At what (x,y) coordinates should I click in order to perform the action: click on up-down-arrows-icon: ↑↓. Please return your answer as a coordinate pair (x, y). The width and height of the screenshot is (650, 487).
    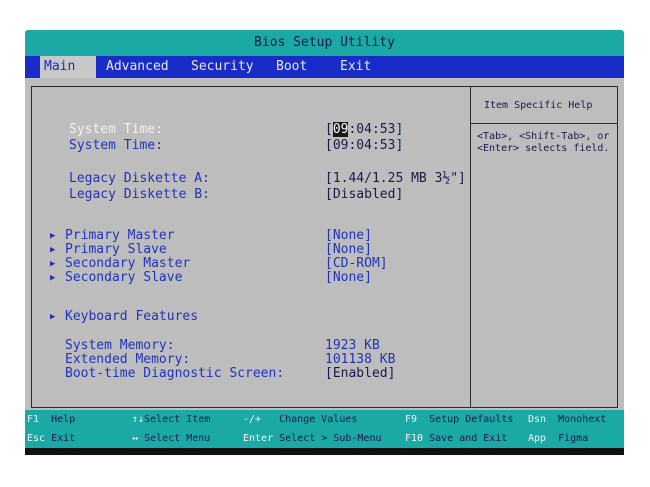
    Looking at the image, I should click on (138, 419).